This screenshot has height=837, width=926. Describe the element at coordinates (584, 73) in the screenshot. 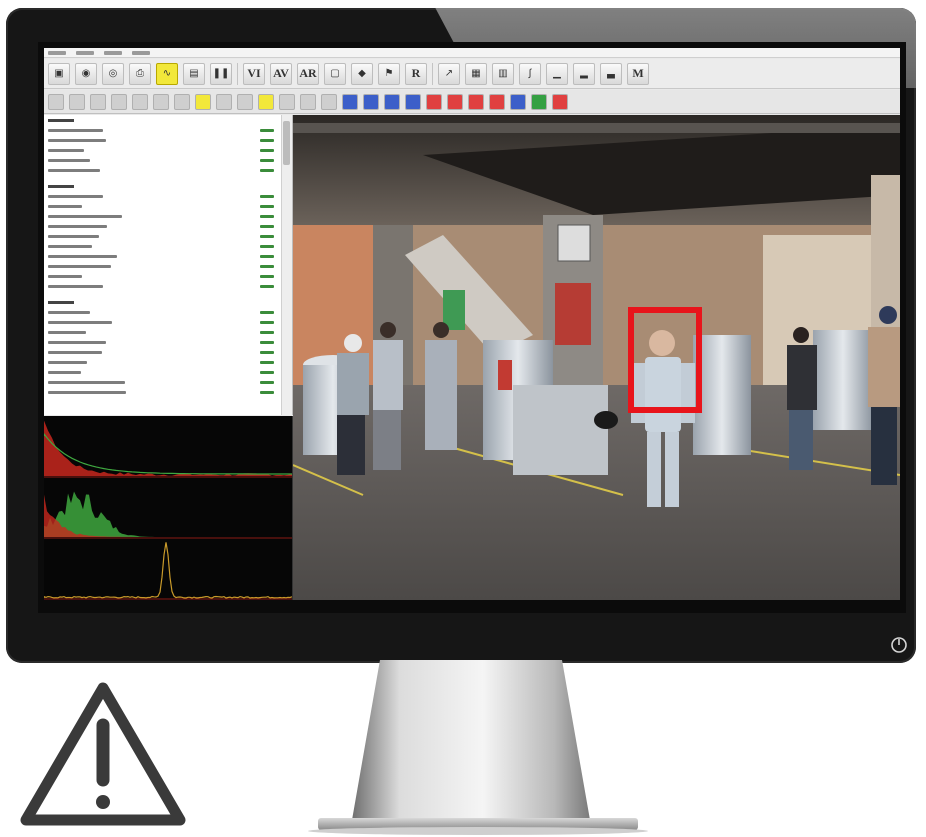

I see `toolbar-button: ▂` at that location.